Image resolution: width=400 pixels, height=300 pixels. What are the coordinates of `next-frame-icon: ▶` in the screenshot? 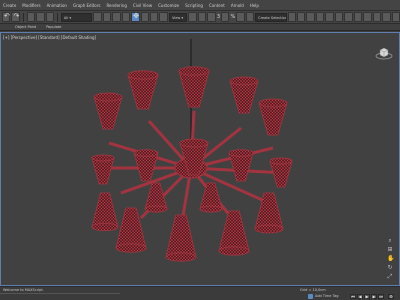 It's located at (374, 296).